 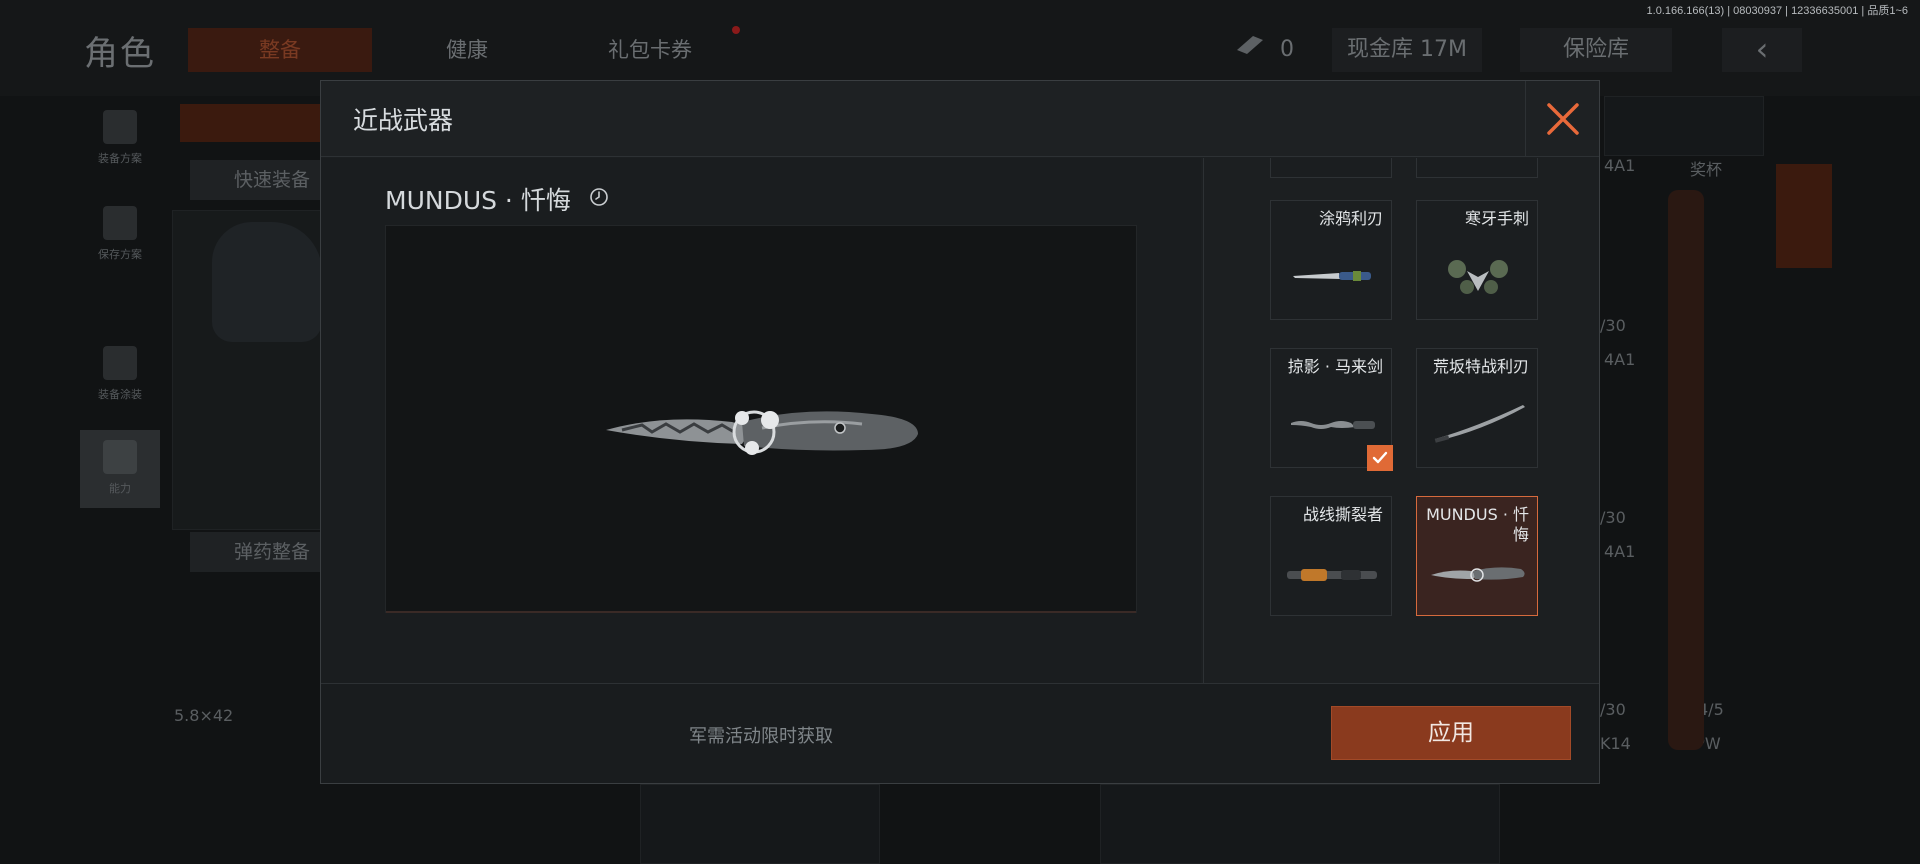 What do you see at coordinates (736, 30) in the screenshot?
I see `notification-dot` at bounding box center [736, 30].